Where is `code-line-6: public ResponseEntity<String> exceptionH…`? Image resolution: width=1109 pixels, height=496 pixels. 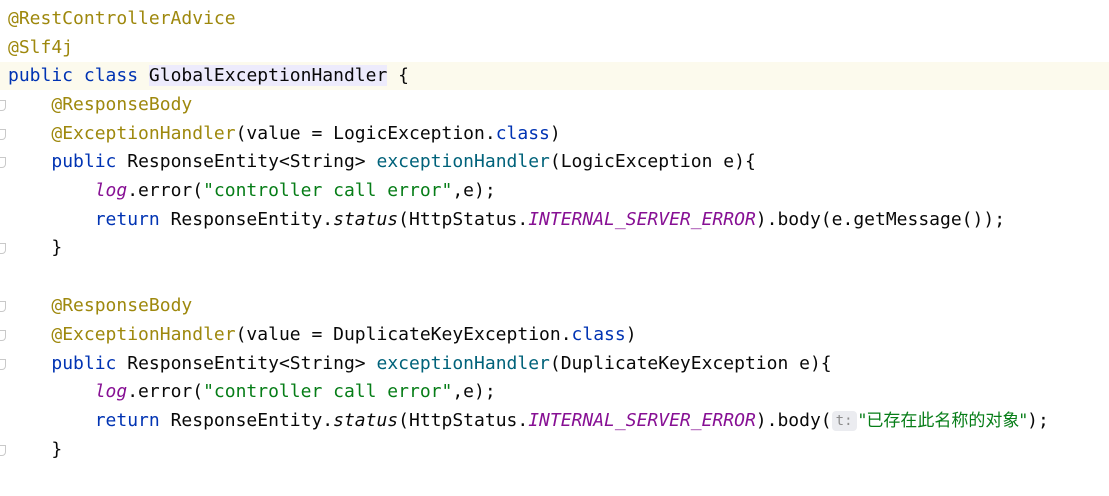
code-line-6: public ResponseEntity<String> exceptionH… is located at coordinates (554, 162).